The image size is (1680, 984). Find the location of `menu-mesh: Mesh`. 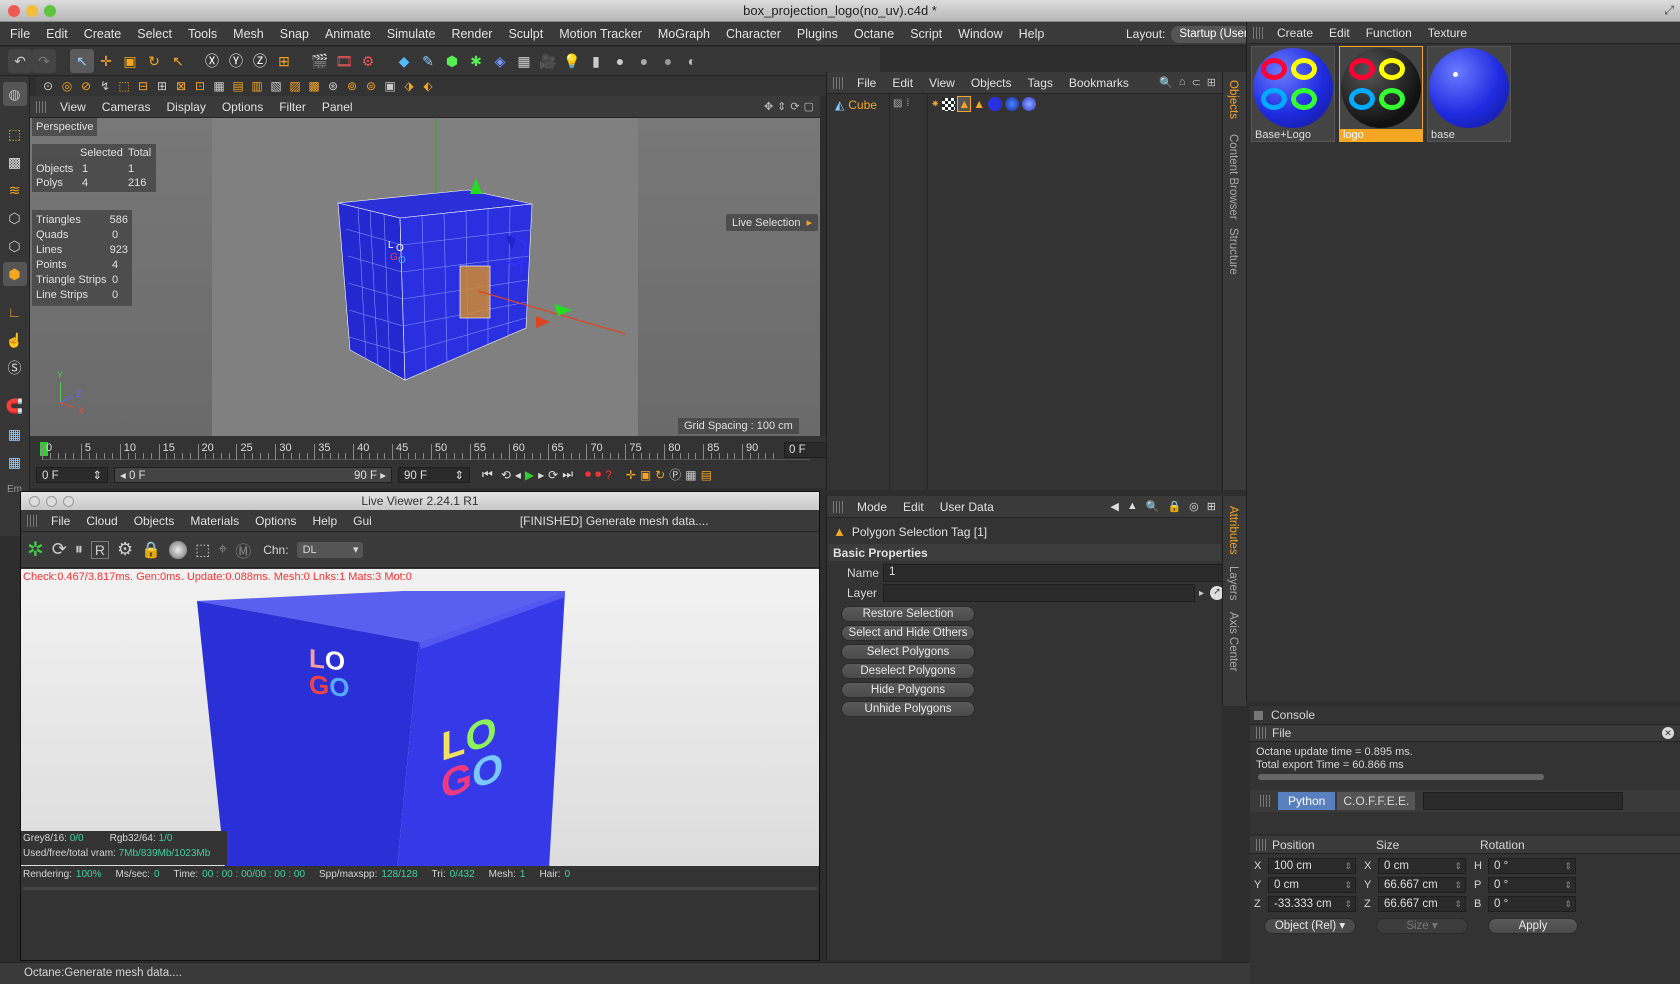

menu-mesh: Mesh is located at coordinates (248, 34).